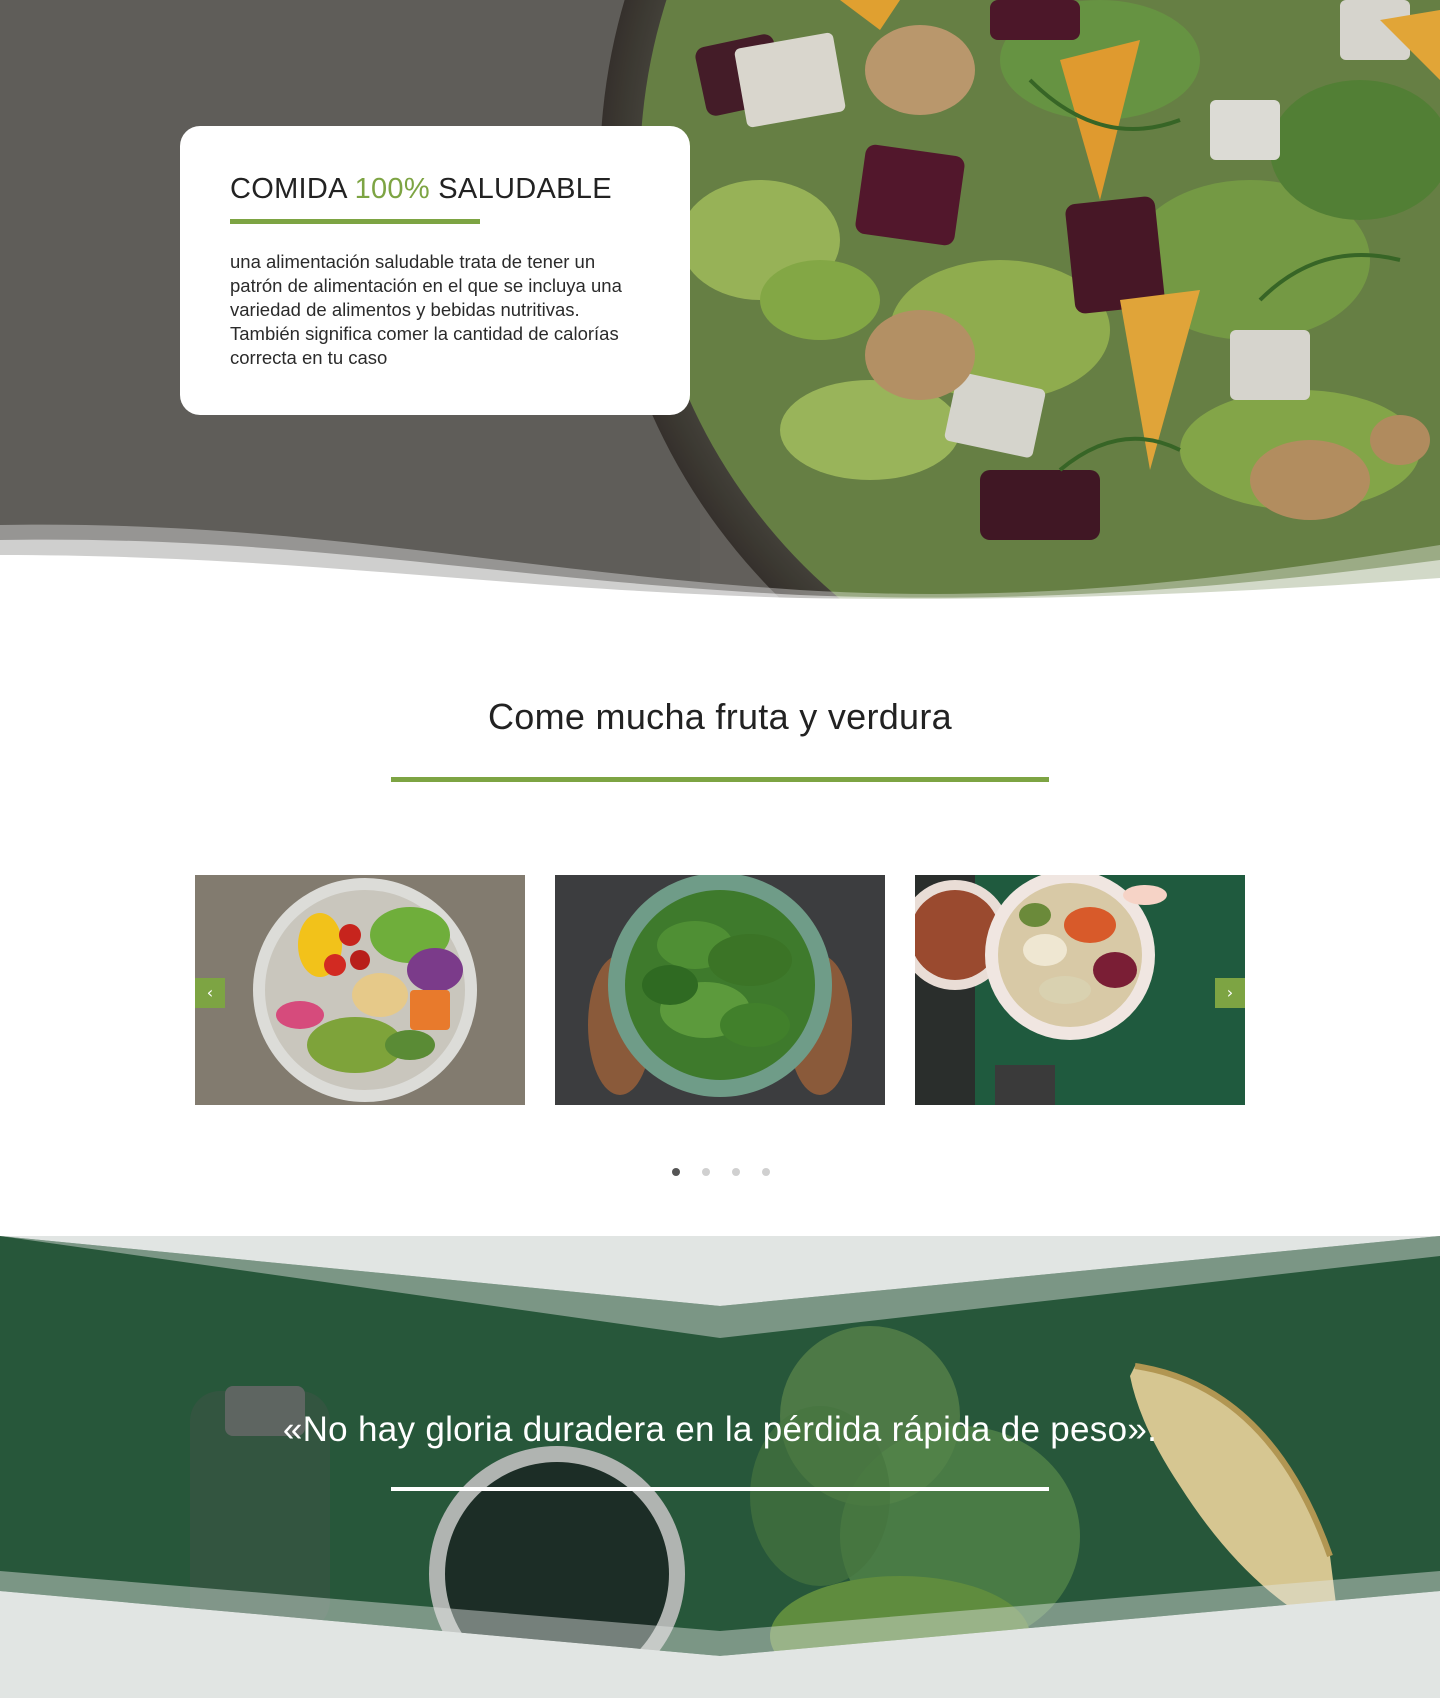 The height and width of the screenshot is (1698, 1440). What do you see at coordinates (720, 716) in the screenshot?
I see `section-title: Come mucha fruta y verdura` at bounding box center [720, 716].